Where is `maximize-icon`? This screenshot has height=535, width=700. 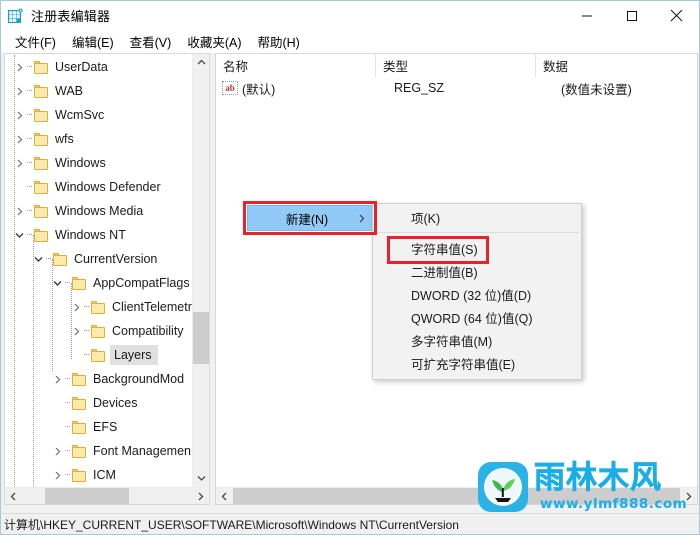 maximize-icon is located at coordinates (631, 15).